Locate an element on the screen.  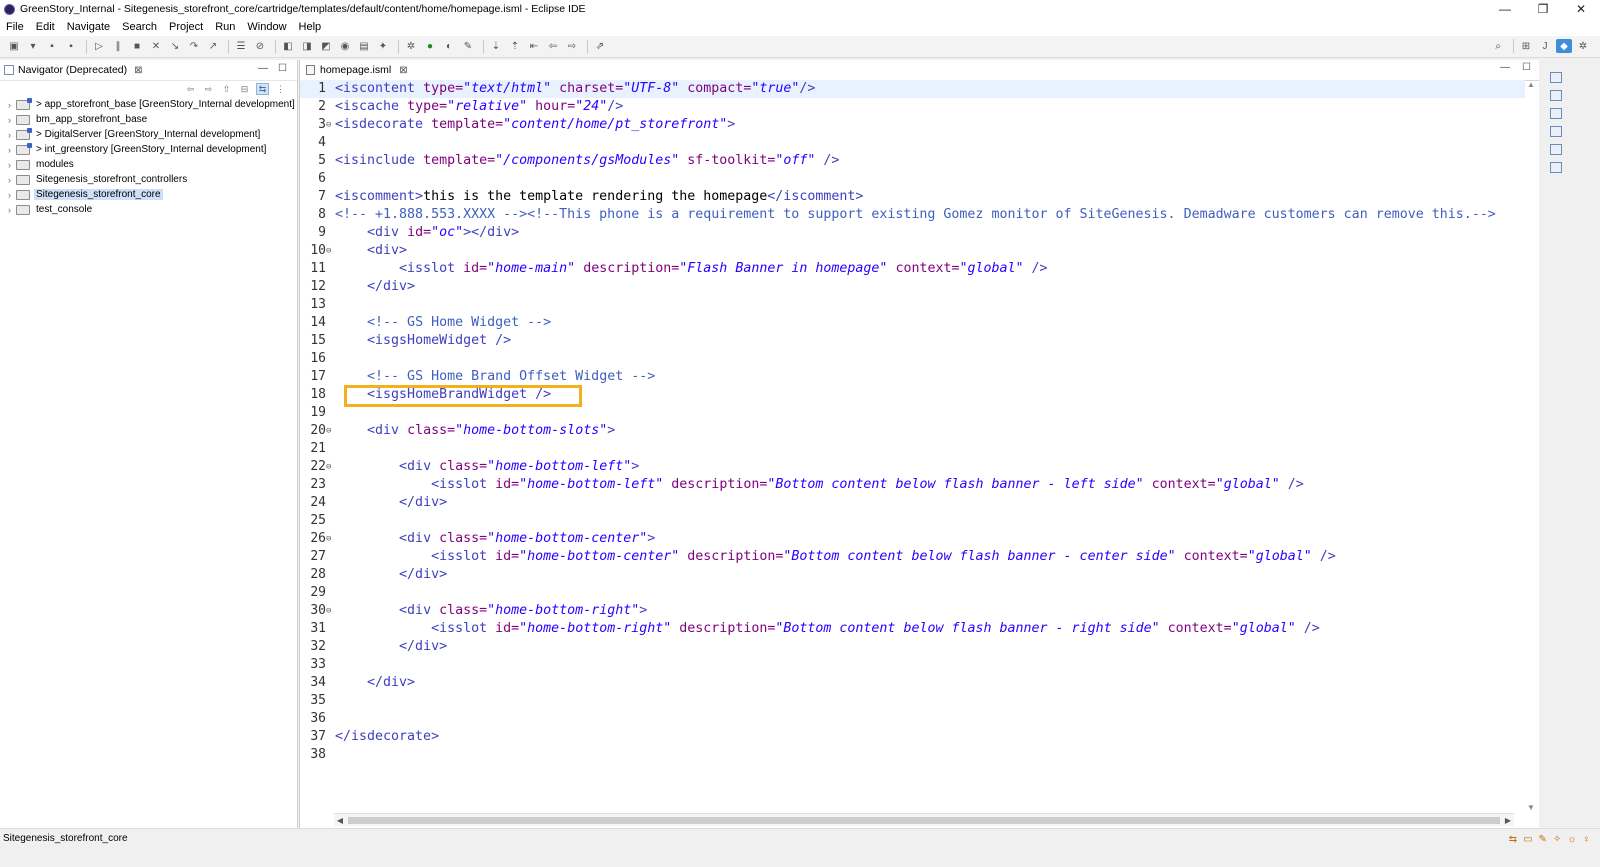
code-line: 4 is located at coordinates (912, 143).